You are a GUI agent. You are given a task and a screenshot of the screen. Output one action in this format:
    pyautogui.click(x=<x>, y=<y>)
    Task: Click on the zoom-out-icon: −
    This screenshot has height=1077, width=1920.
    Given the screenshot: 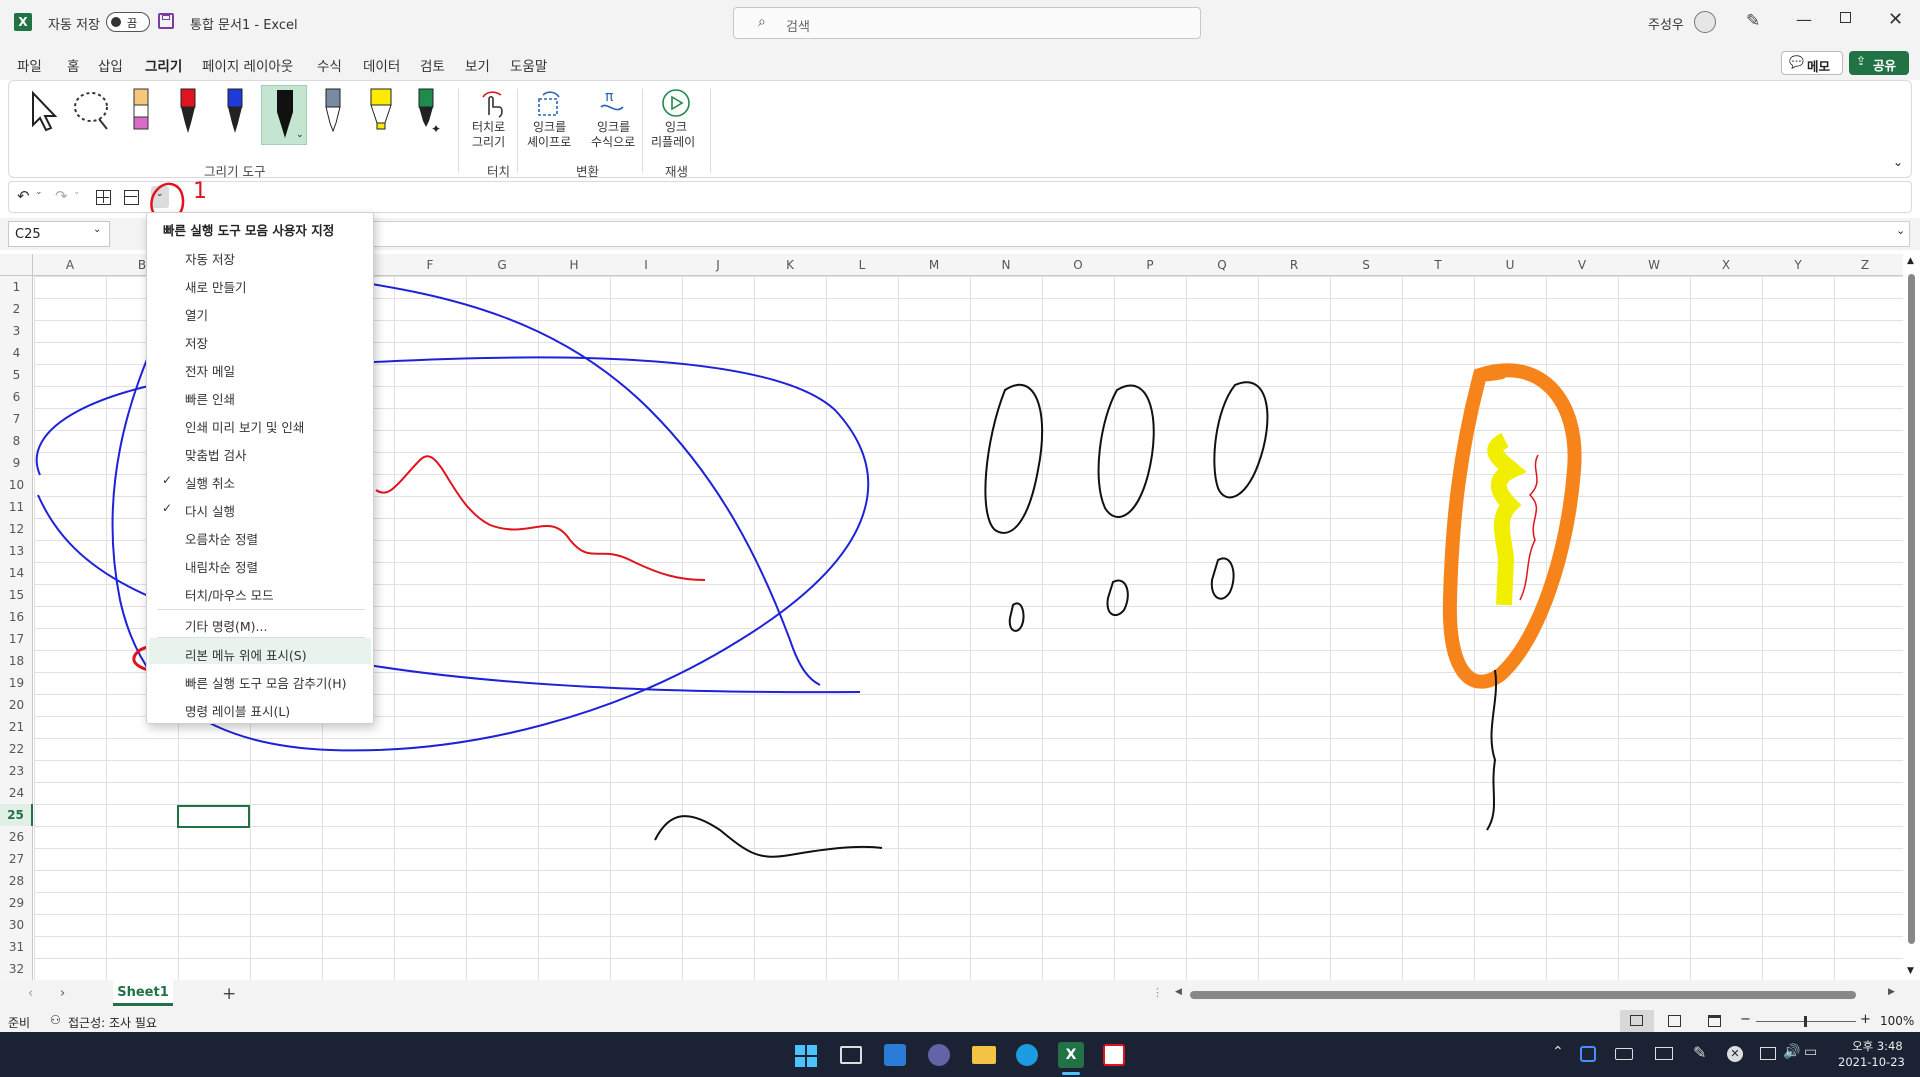 What is the action you would take?
    pyautogui.click(x=1745, y=1019)
    